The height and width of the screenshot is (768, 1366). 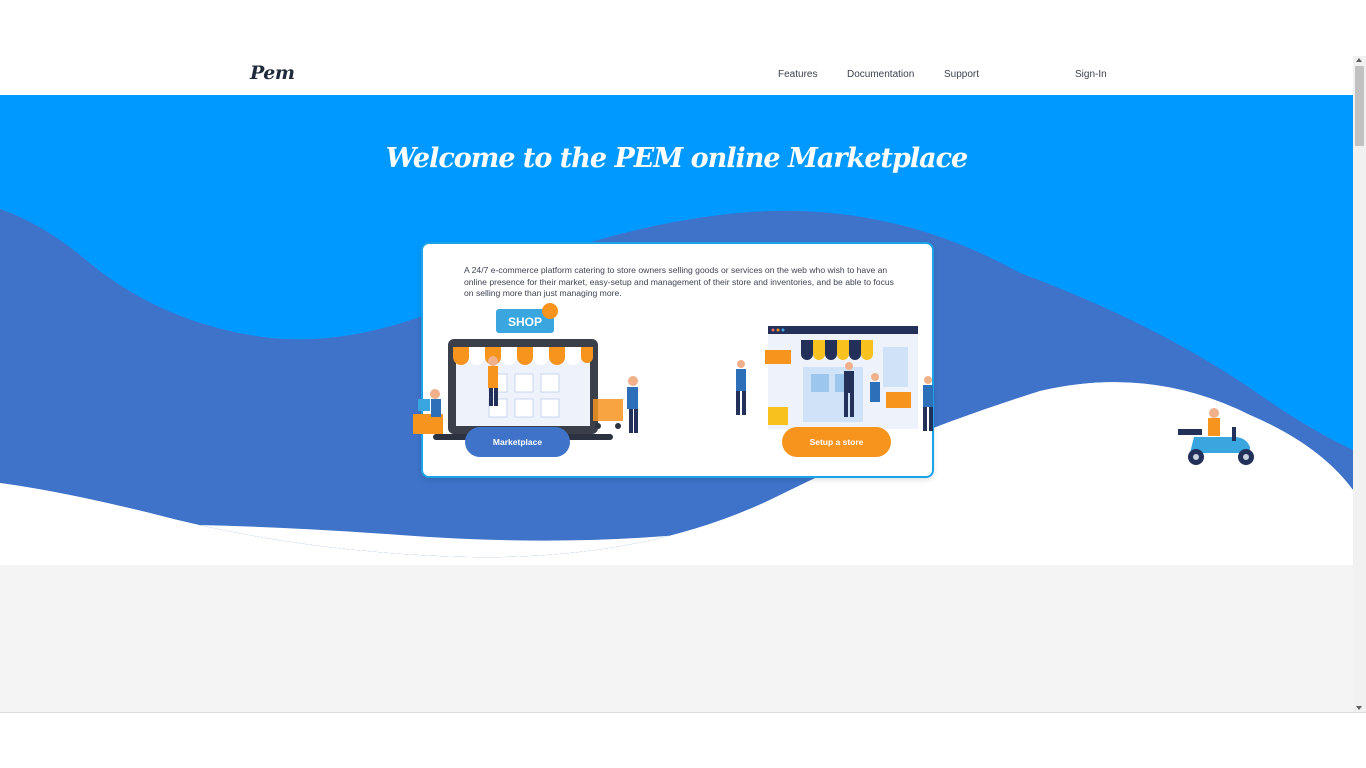 What do you see at coordinates (880, 74) in the screenshot?
I see `nav-documentation-link: Documentation` at bounding box center [880, 74].